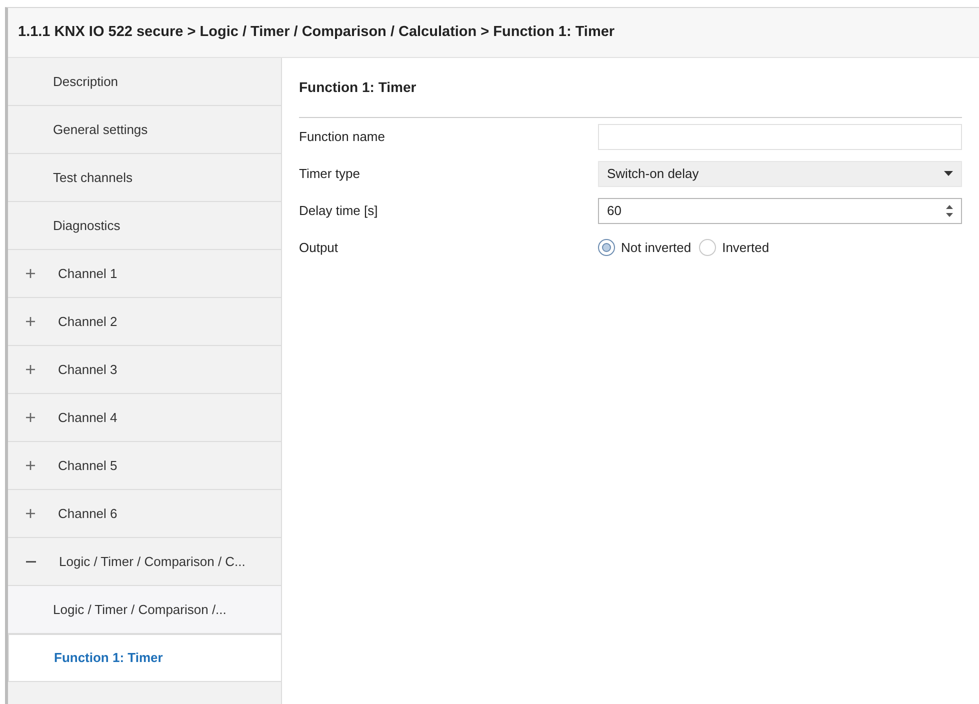 The image size is (979, 704). I want to click on window-title: 1.1.1 KNX IO 522 secure > Logic / Timer / Comparison / Calculation > Function 1: Timer, so click(493, 33).